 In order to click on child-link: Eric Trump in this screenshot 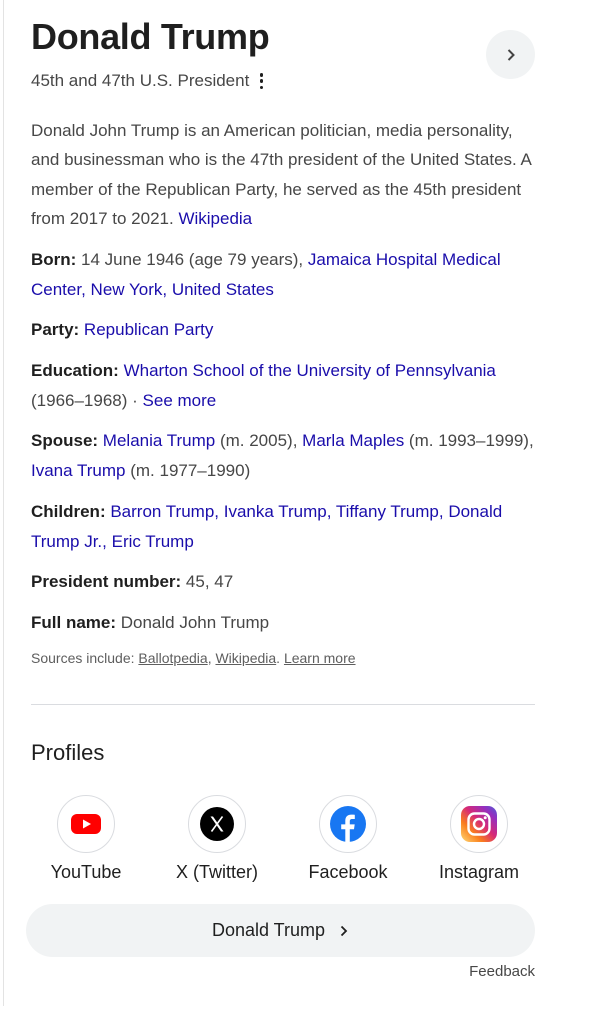, I will do `click(153, 541)`.